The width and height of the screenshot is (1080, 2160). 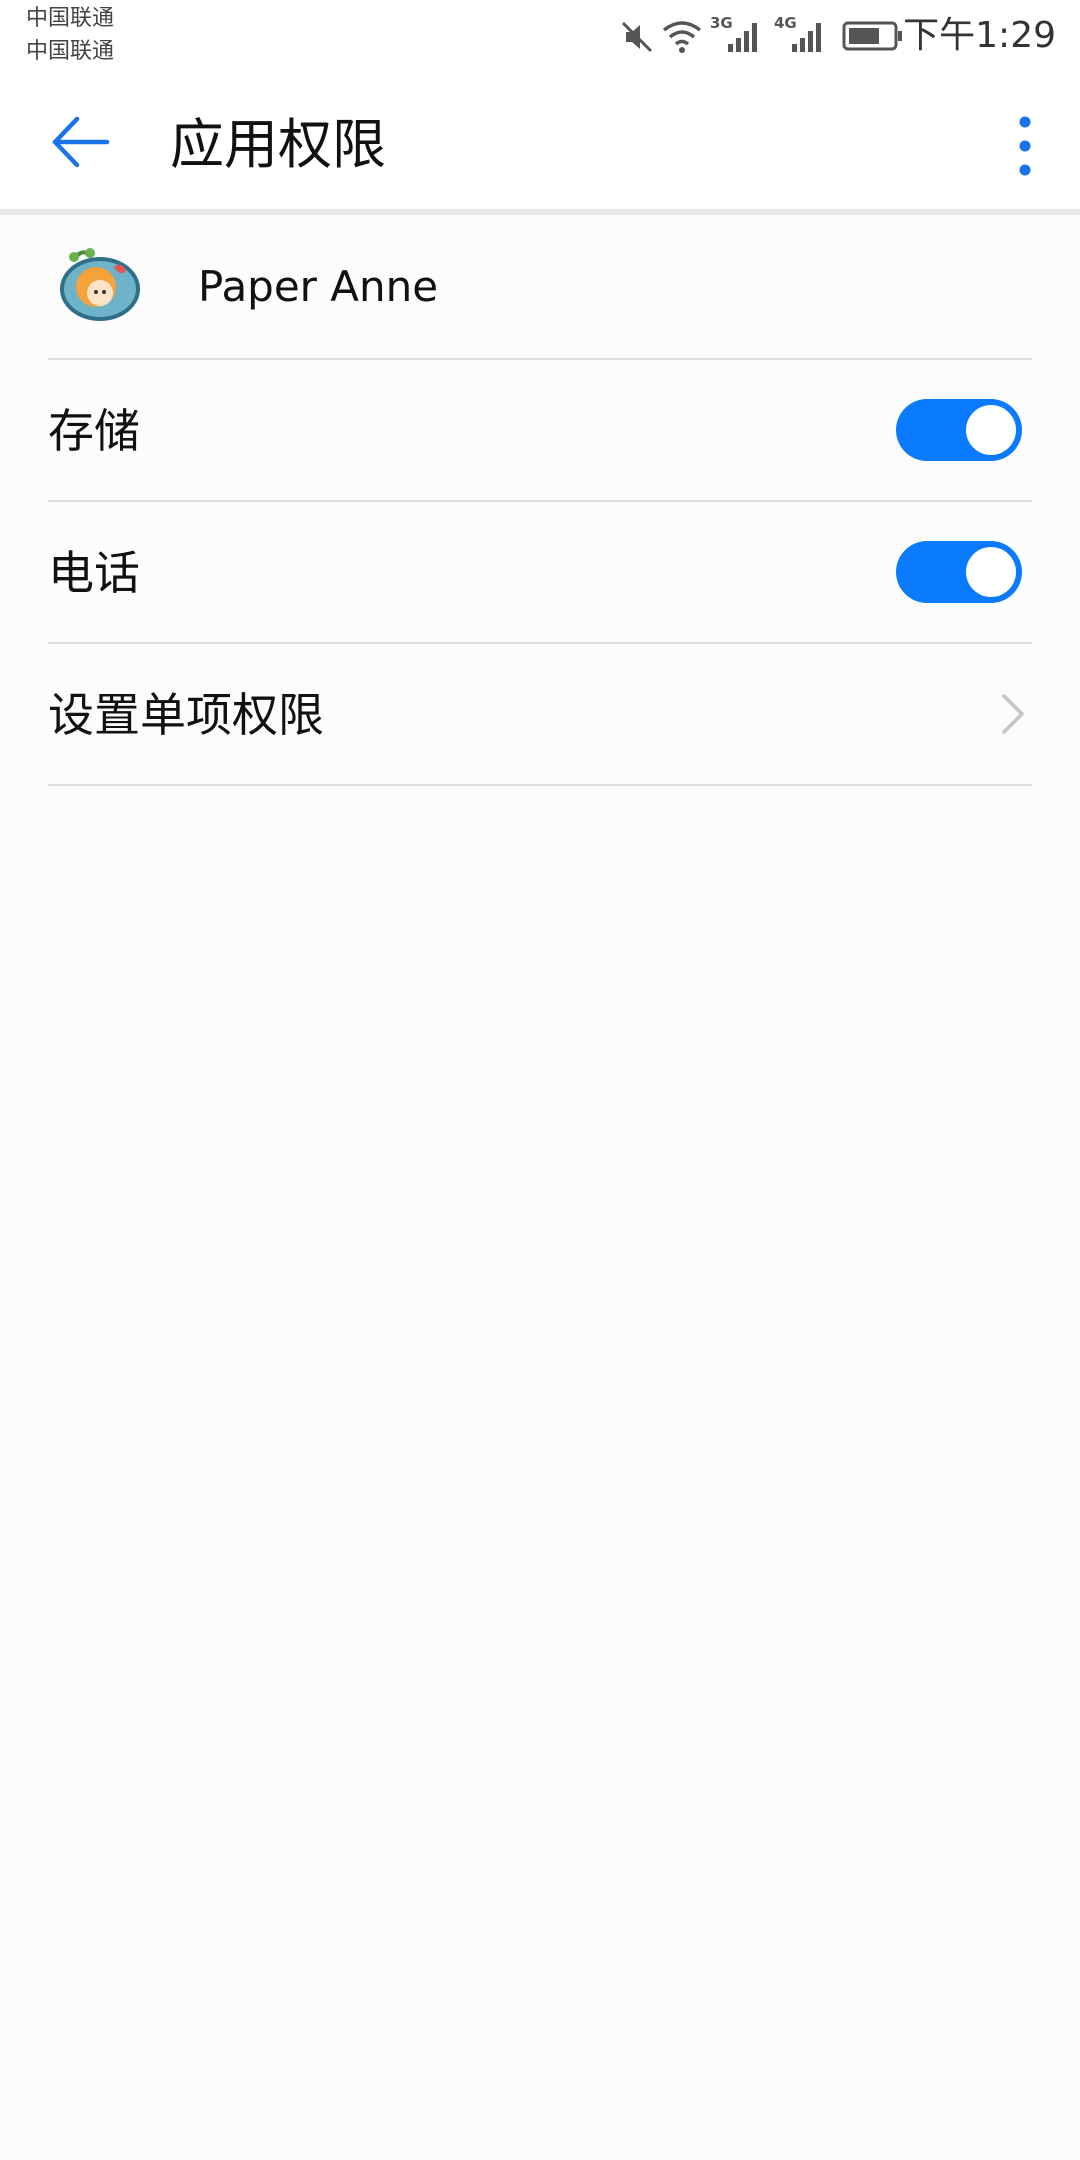 I want to click on permission-label-phone: 电话, so click(x=94, y=573).